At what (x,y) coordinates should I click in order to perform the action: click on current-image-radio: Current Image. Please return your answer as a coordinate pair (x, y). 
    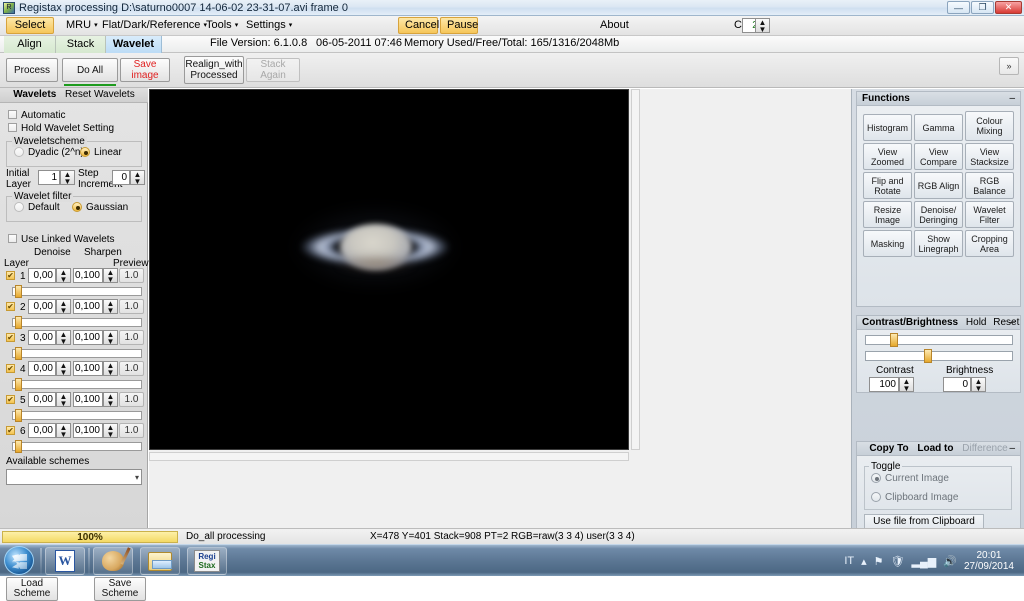
    Looking at the image, I should click on (910, 478).